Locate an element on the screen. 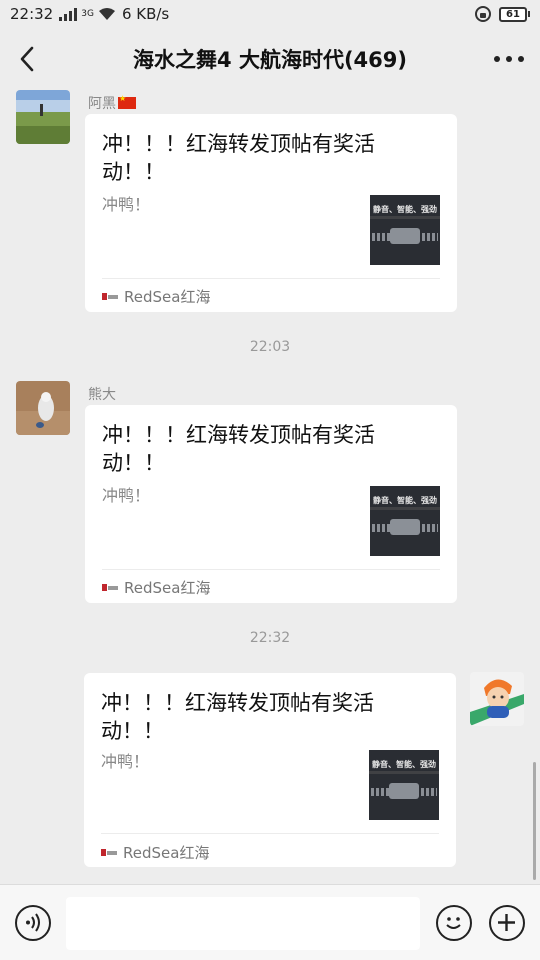 This screenshot has height=960, width=540. sender-name: 阿黑 is located at coordinates (112, 103).